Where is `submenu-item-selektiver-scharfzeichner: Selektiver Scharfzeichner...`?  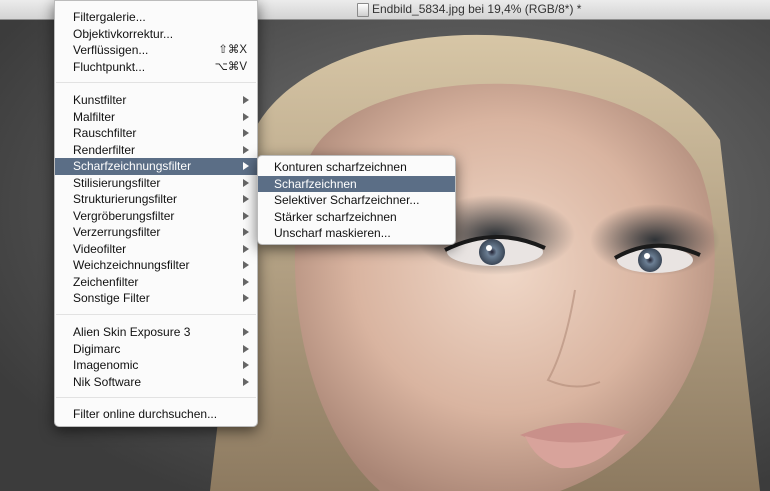 submenu-item-selektiver-scharfzeichner: Selektiver Scharfzeichner... is located at coordinates (356, 200).